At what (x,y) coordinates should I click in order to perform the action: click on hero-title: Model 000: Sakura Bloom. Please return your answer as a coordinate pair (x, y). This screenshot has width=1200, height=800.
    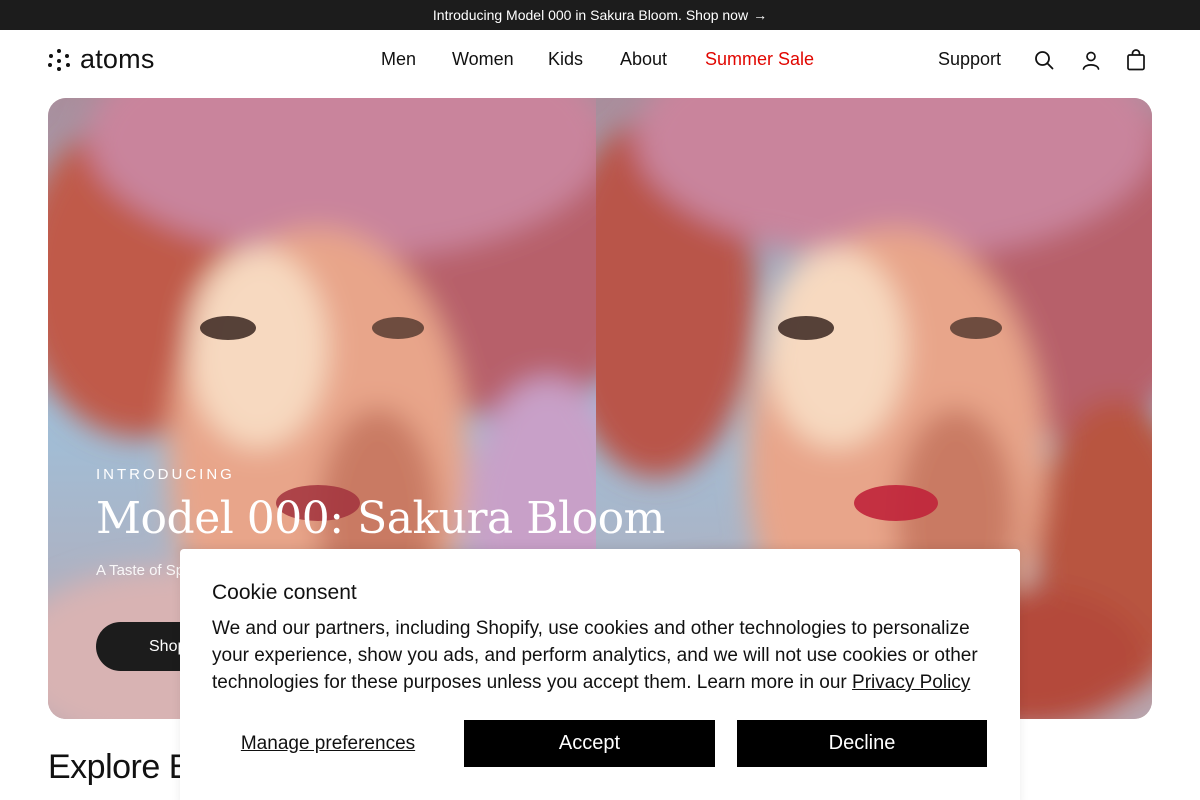
    Looking at the image, I should click on (380, 518).